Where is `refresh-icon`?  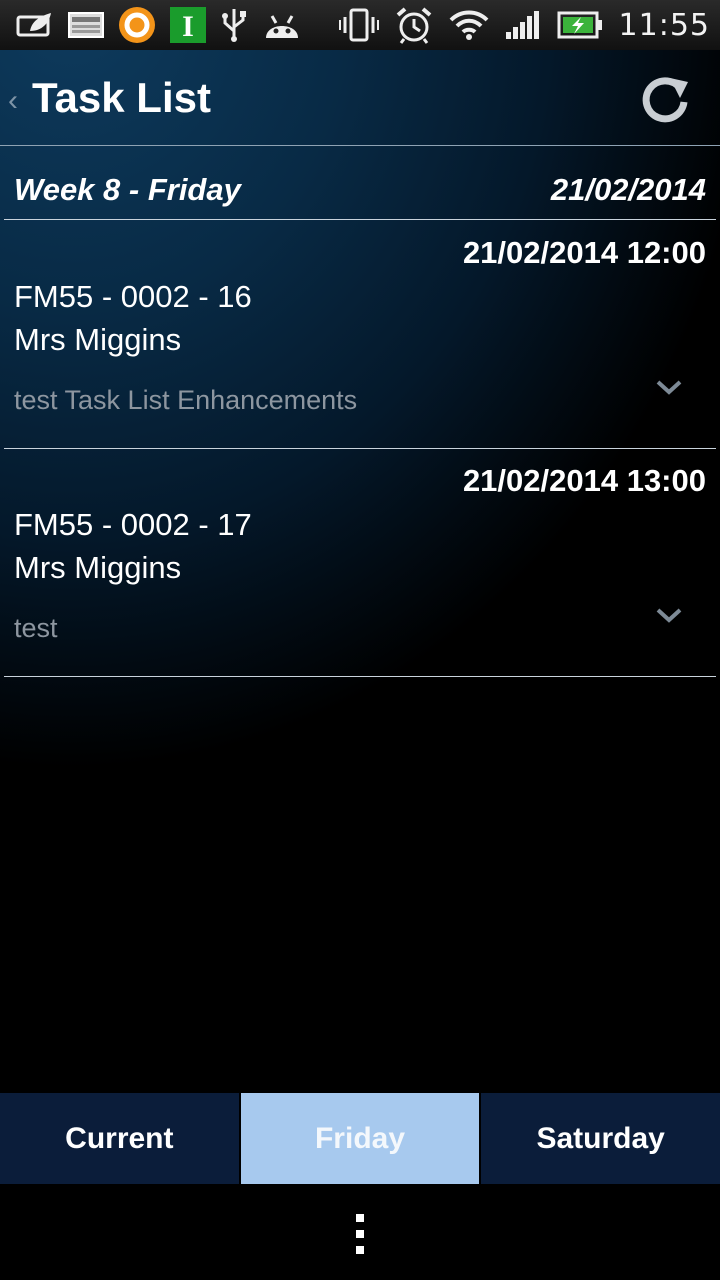 refresh-icon is located at coordinates (665, 100).